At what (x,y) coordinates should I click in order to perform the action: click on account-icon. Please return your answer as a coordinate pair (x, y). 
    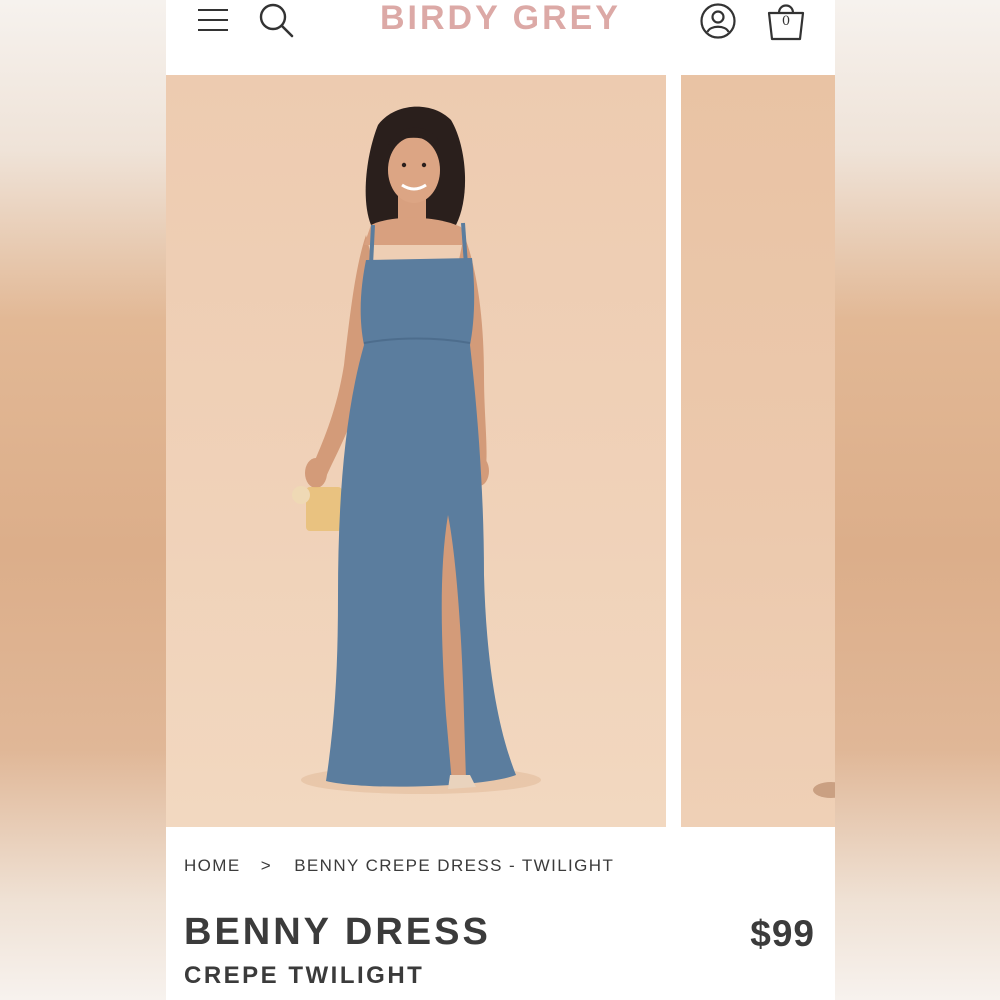
    Looking at the image, I should click on (718, 21).